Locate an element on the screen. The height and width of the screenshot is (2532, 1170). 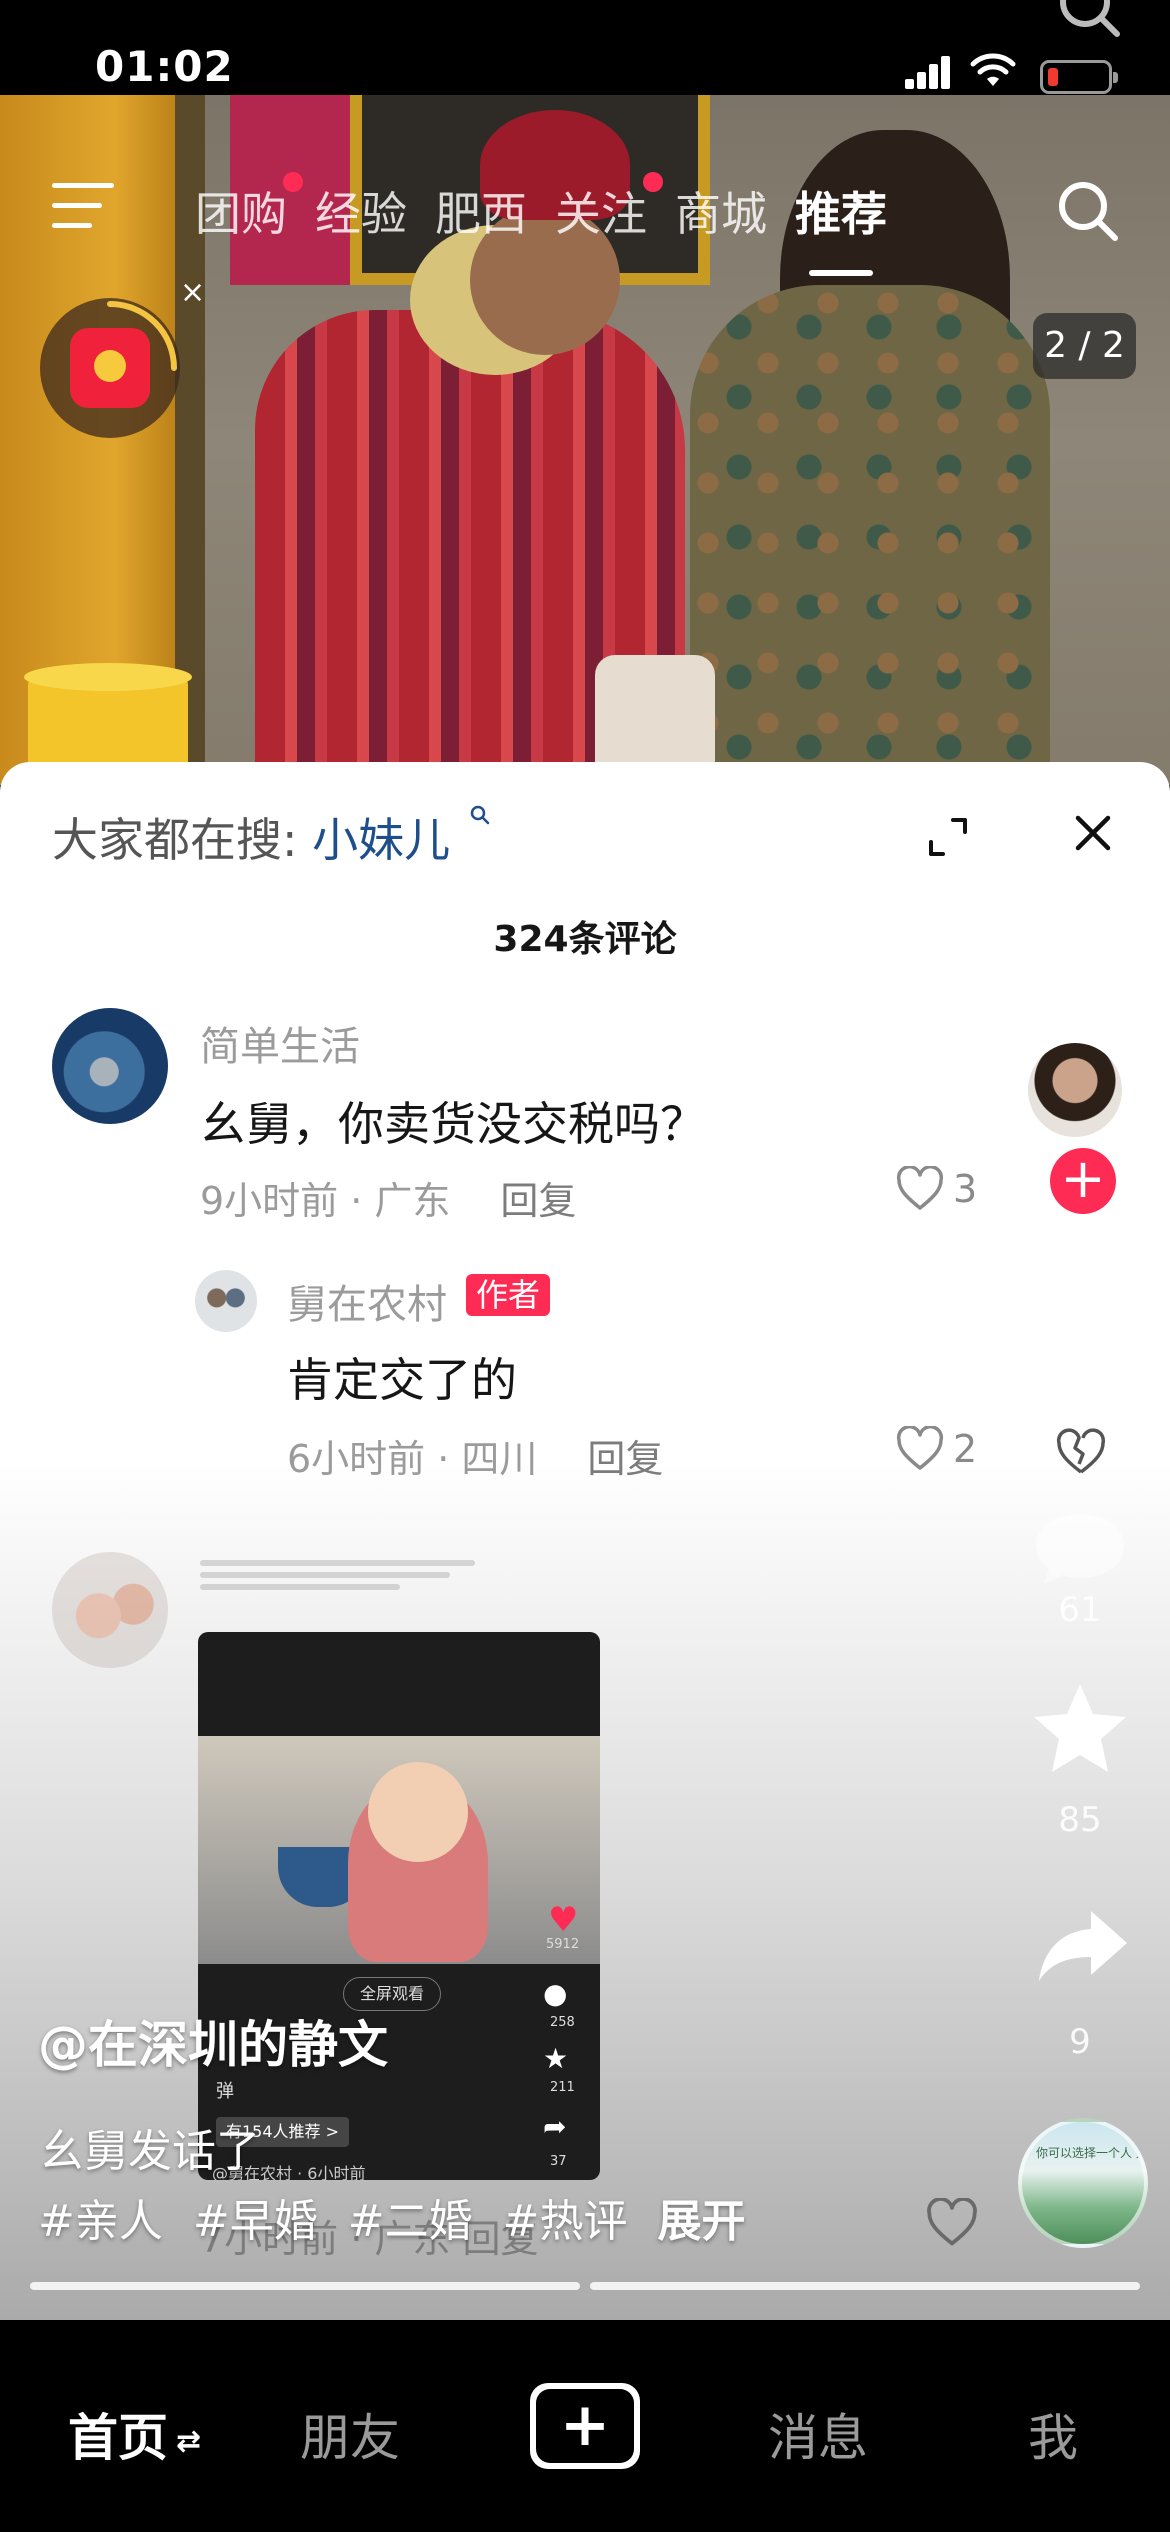
follow-button: + is located at coordinates (1083, 1181).